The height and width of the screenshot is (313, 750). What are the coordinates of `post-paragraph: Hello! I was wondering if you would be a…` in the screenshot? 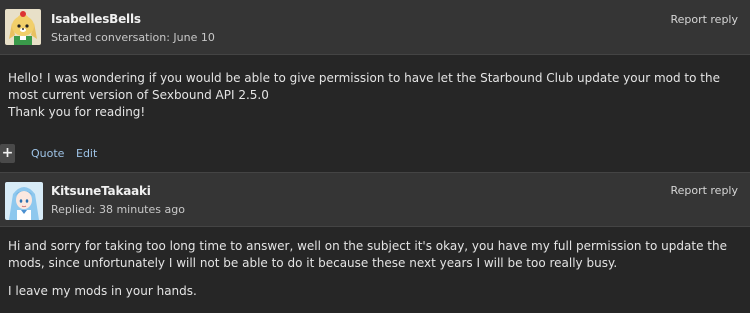 It's located at (364, 86).